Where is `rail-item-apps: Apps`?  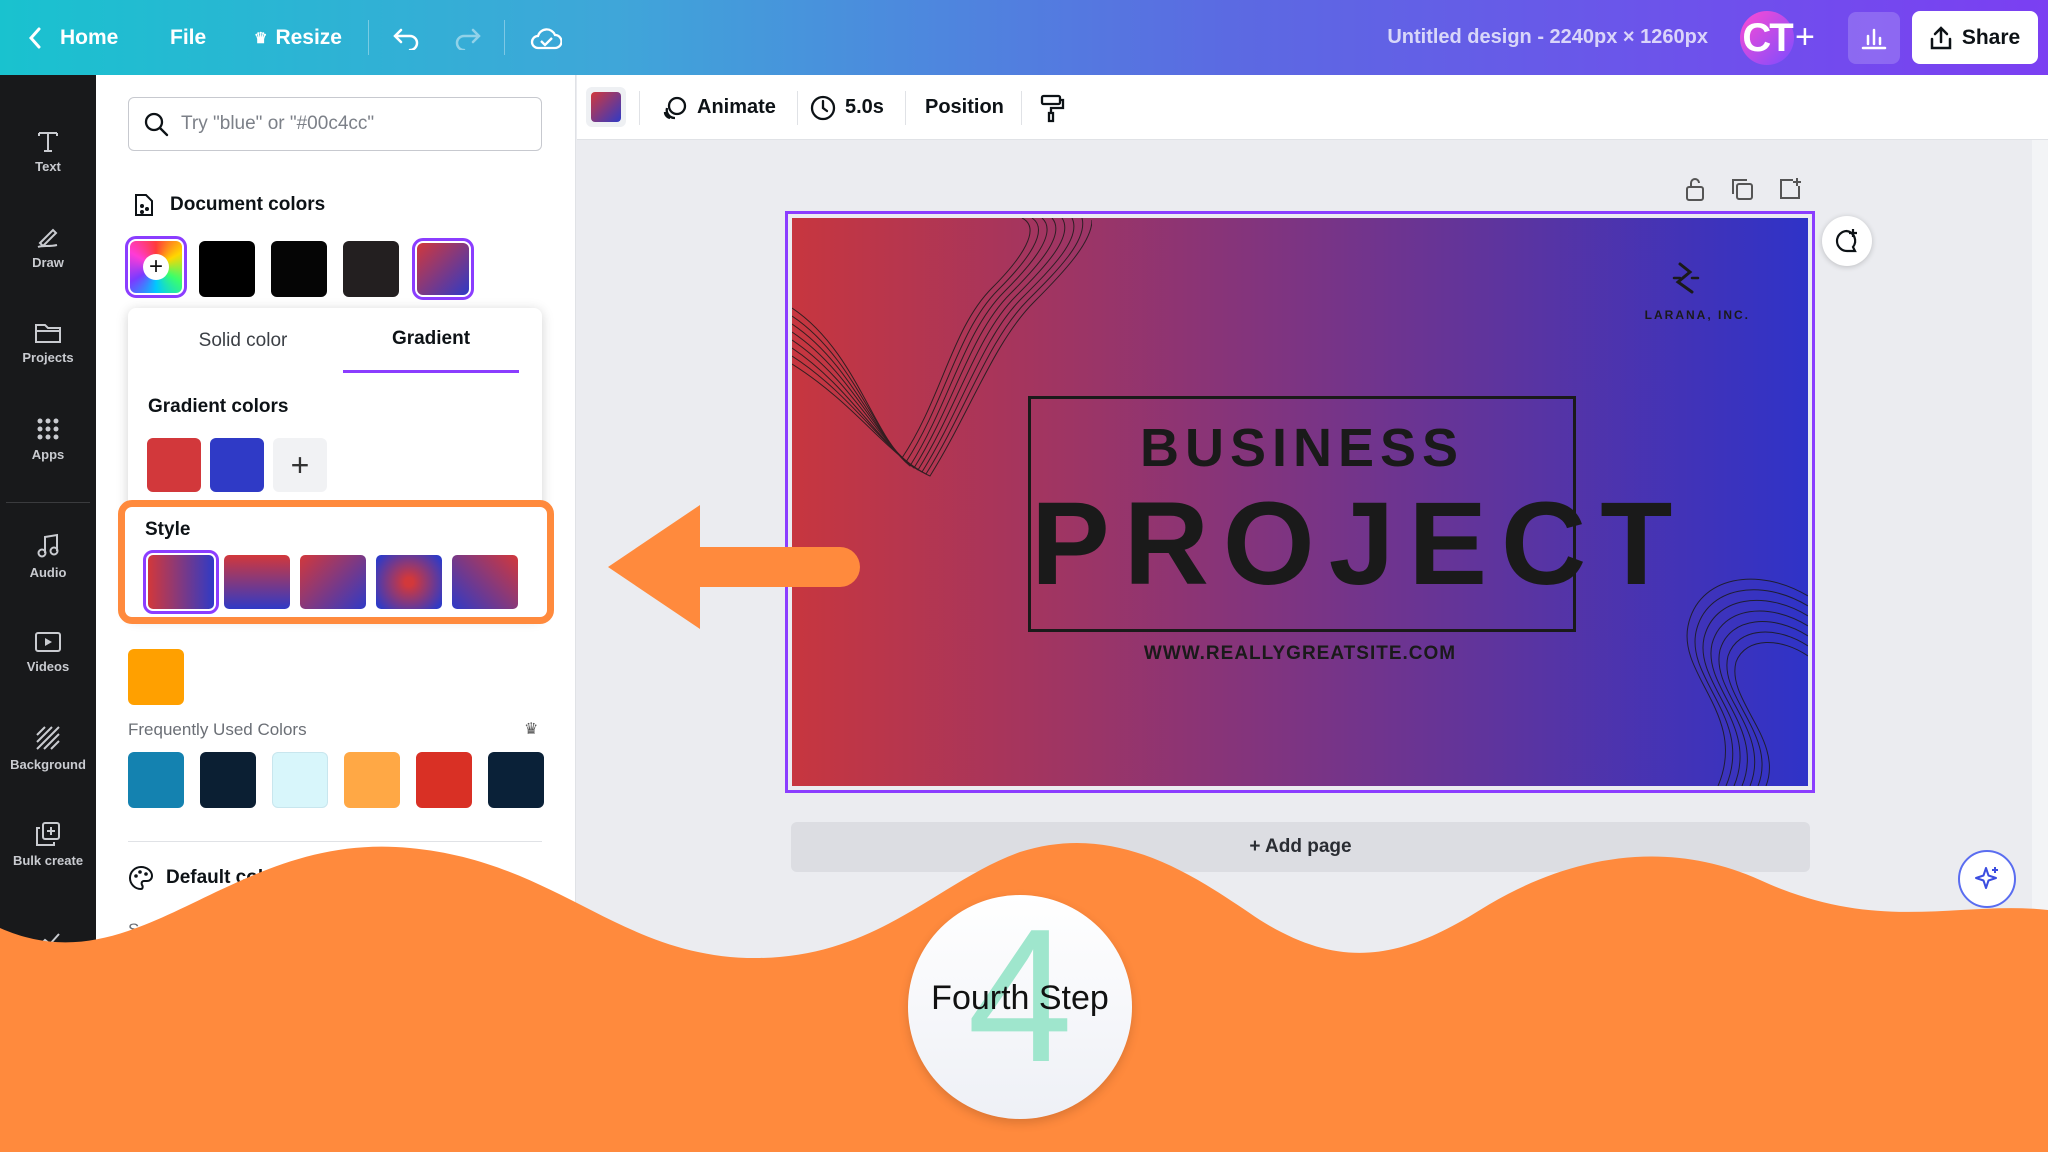
rail-item-apps: Apps is located at coordinates (48, 439).